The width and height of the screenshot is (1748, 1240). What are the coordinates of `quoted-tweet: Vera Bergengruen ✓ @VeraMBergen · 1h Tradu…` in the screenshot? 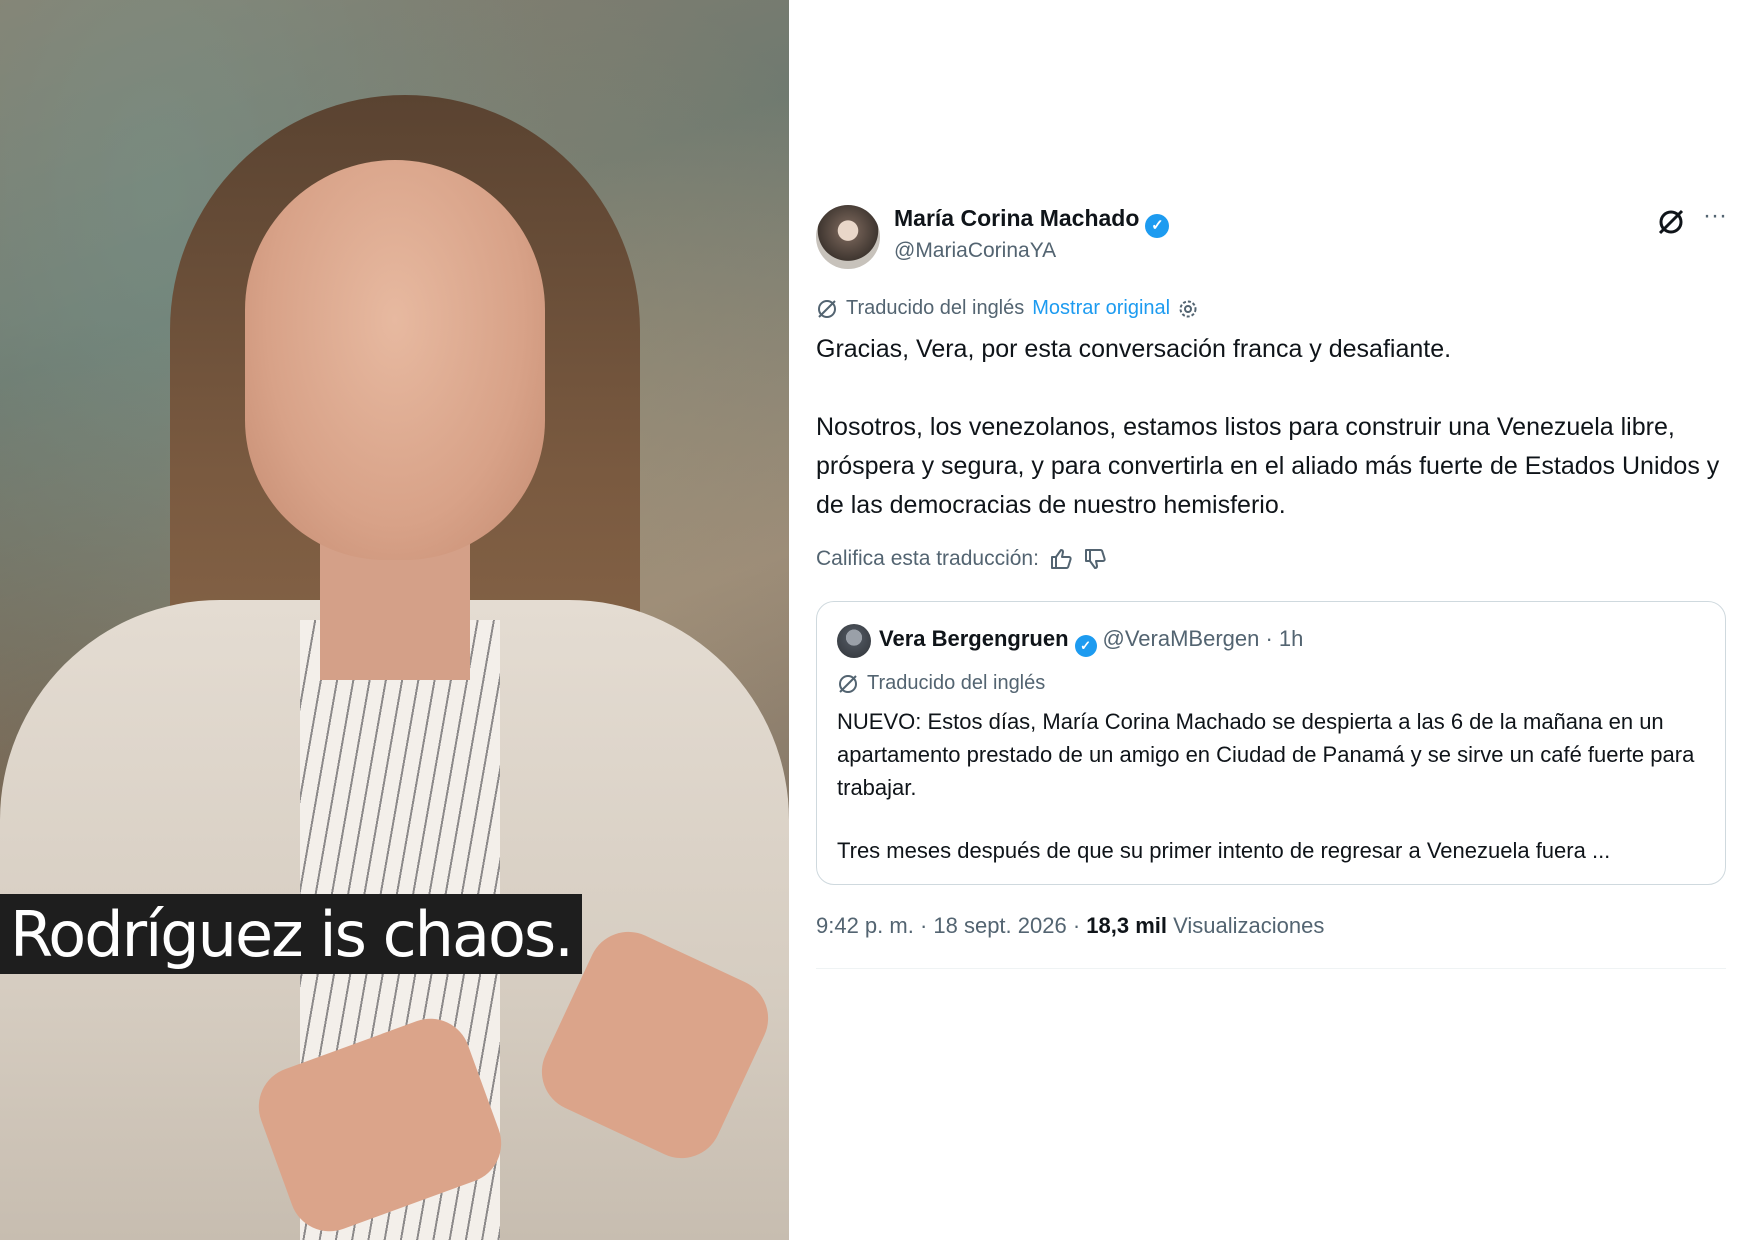 It's located at (1271, 743).